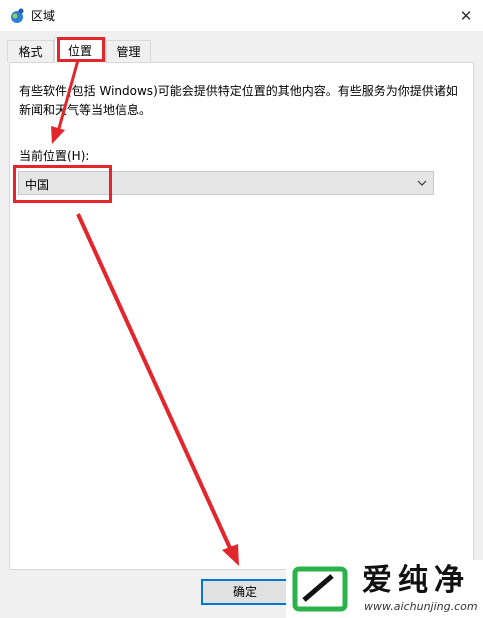 Image resolution: width=483 pixels, height=618 pixels. I want to click on chevron-down-icon, so click(422, 183).